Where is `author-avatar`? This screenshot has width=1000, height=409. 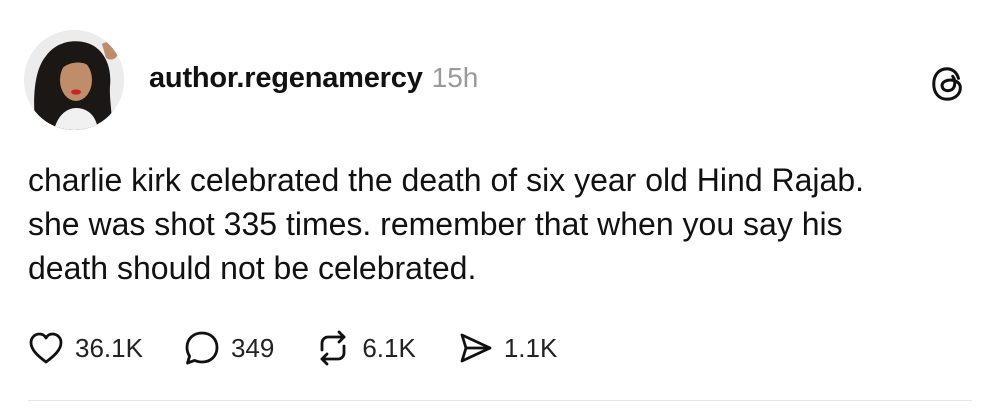 author-avatar is located at coordinates (74, 80).